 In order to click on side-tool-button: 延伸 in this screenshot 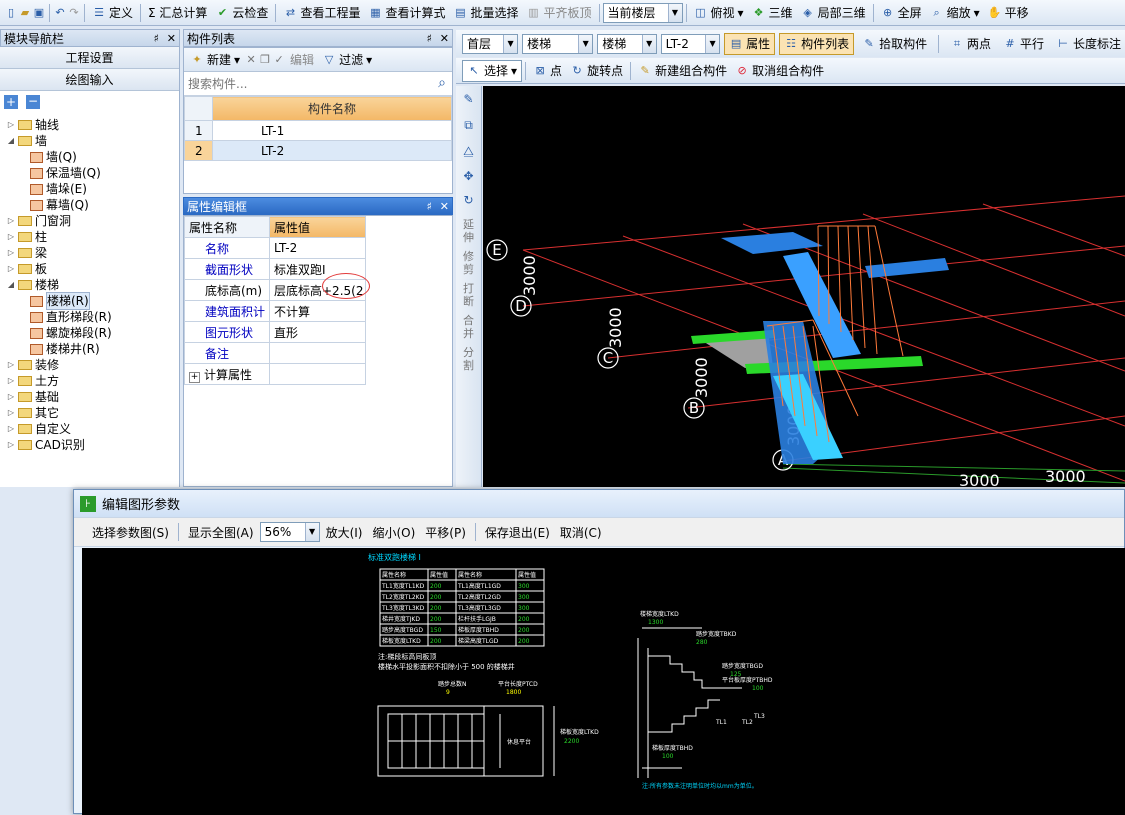, I will do `click(469, 231)`.